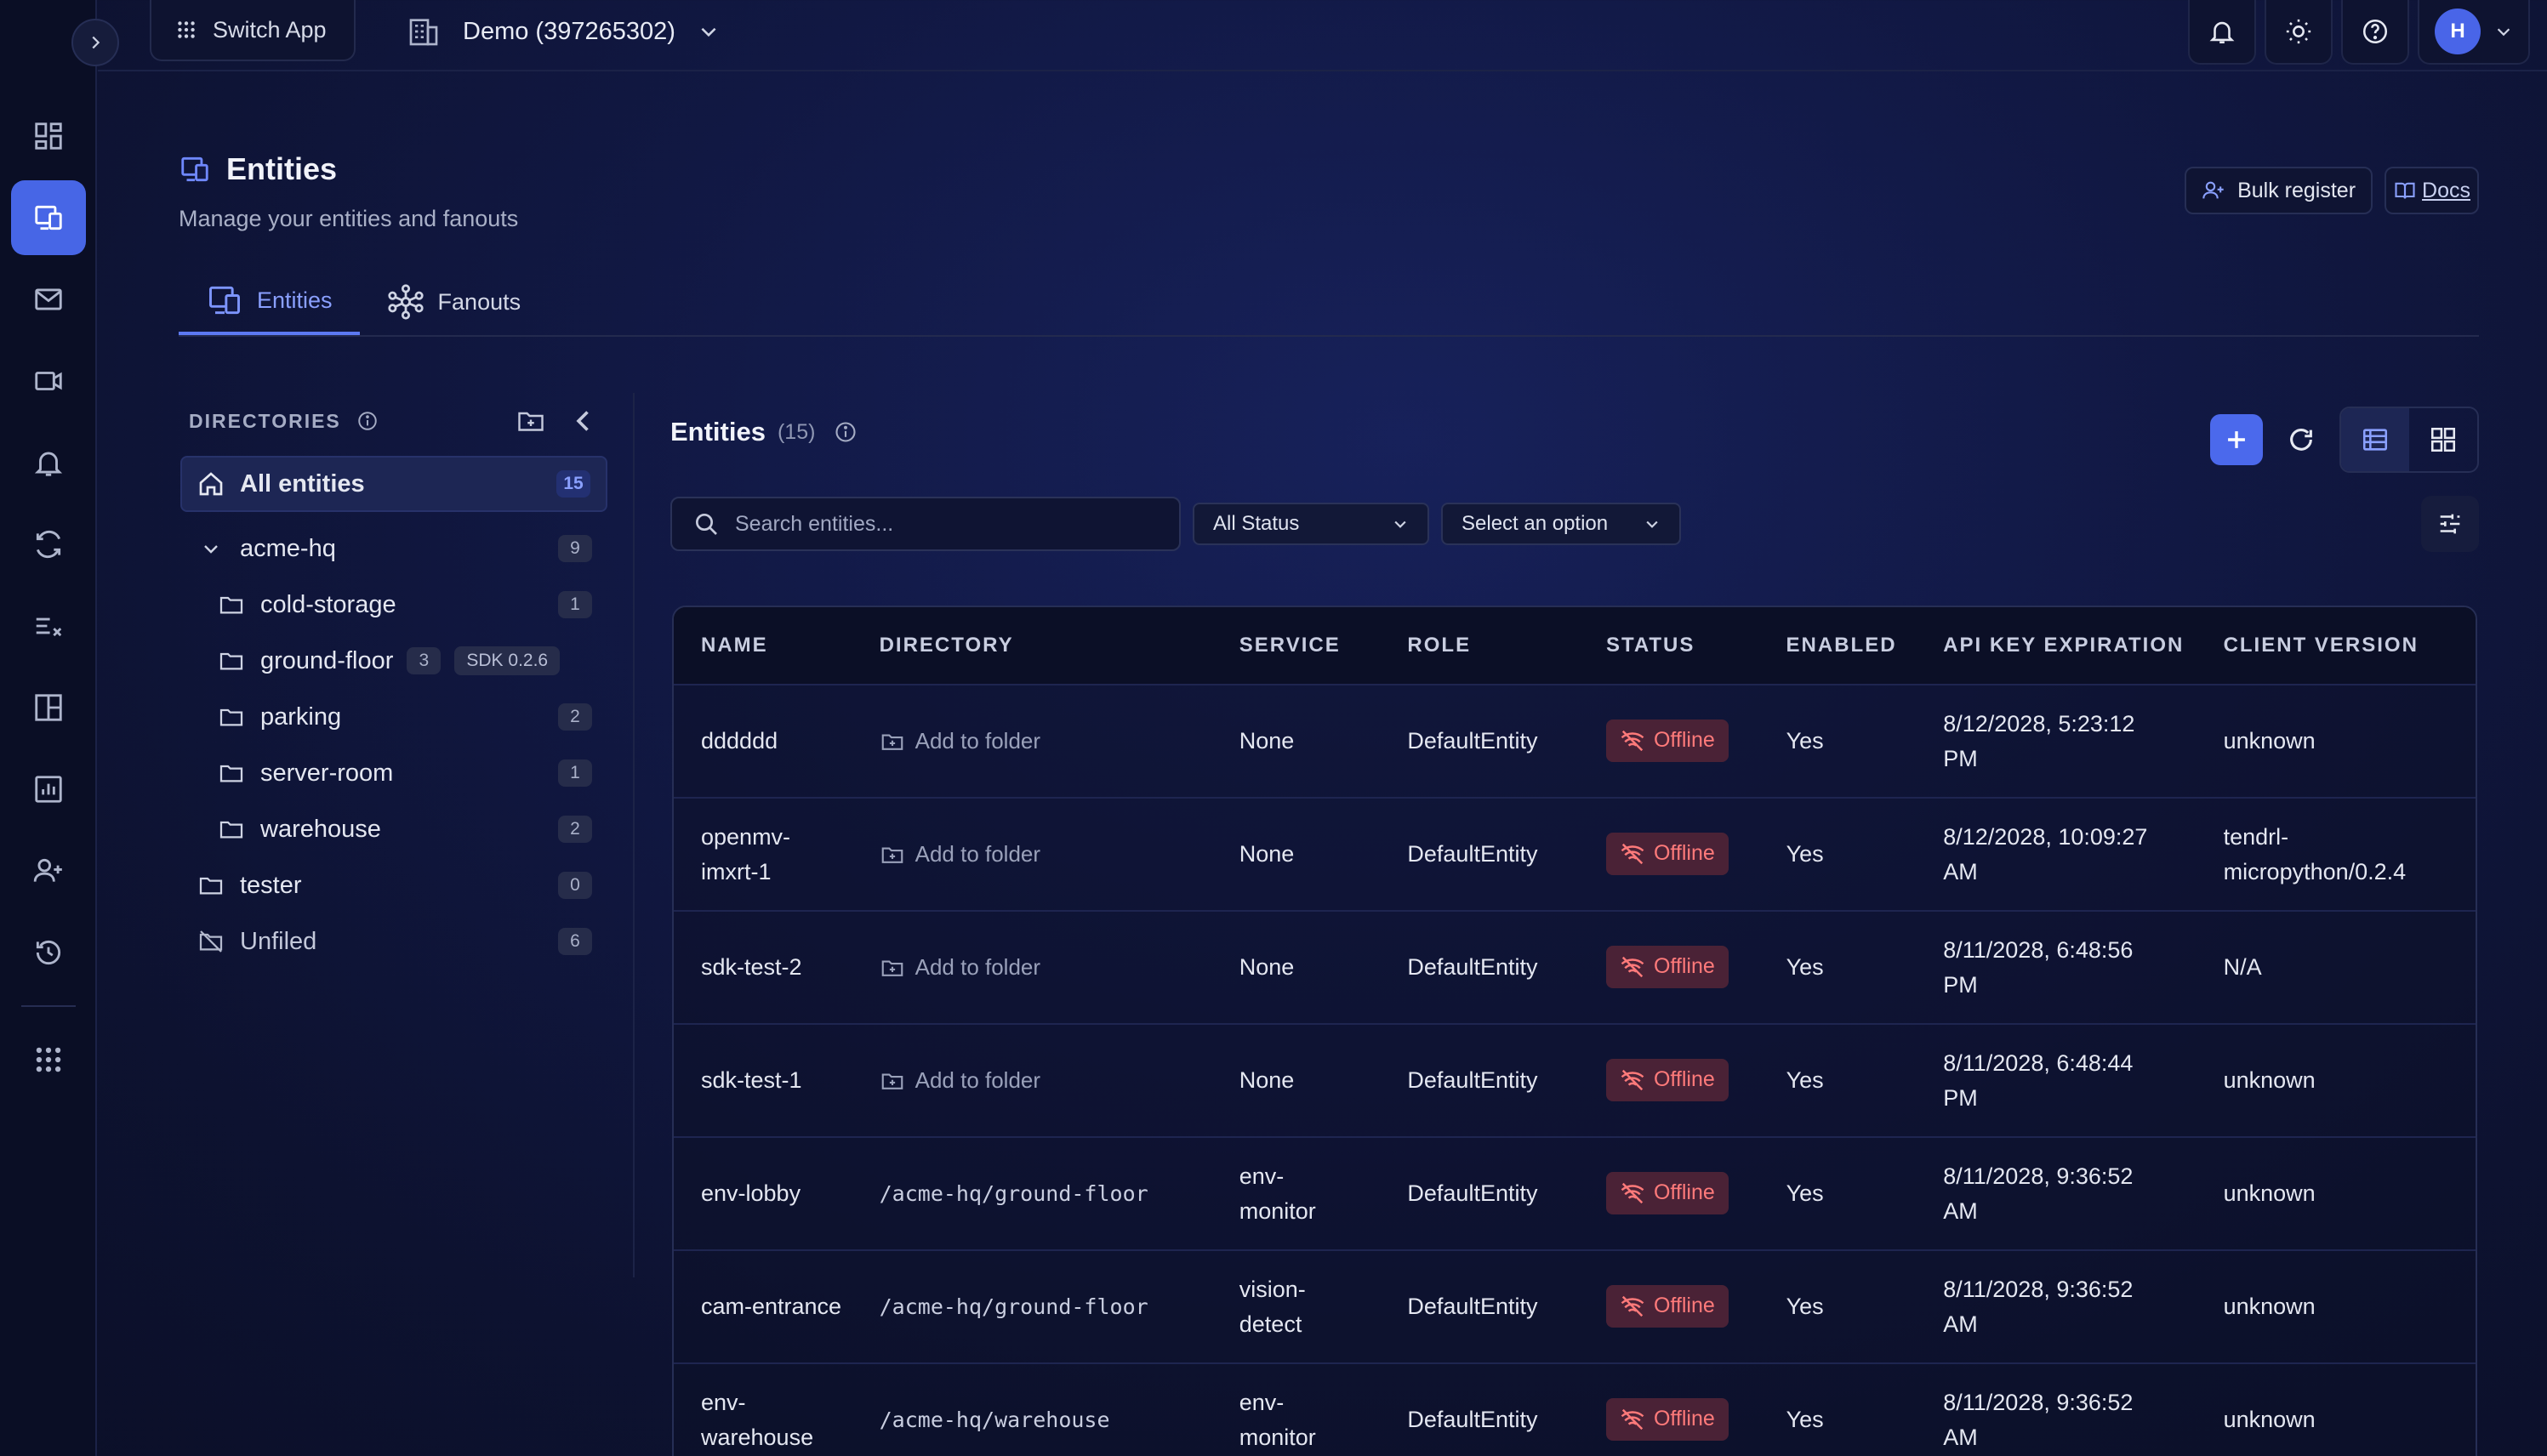 The width and height of the screenshot is (2547, 1456). Describe the element at coordinates (48, 707) in the screenshot. I see `nav-layout` at that location.